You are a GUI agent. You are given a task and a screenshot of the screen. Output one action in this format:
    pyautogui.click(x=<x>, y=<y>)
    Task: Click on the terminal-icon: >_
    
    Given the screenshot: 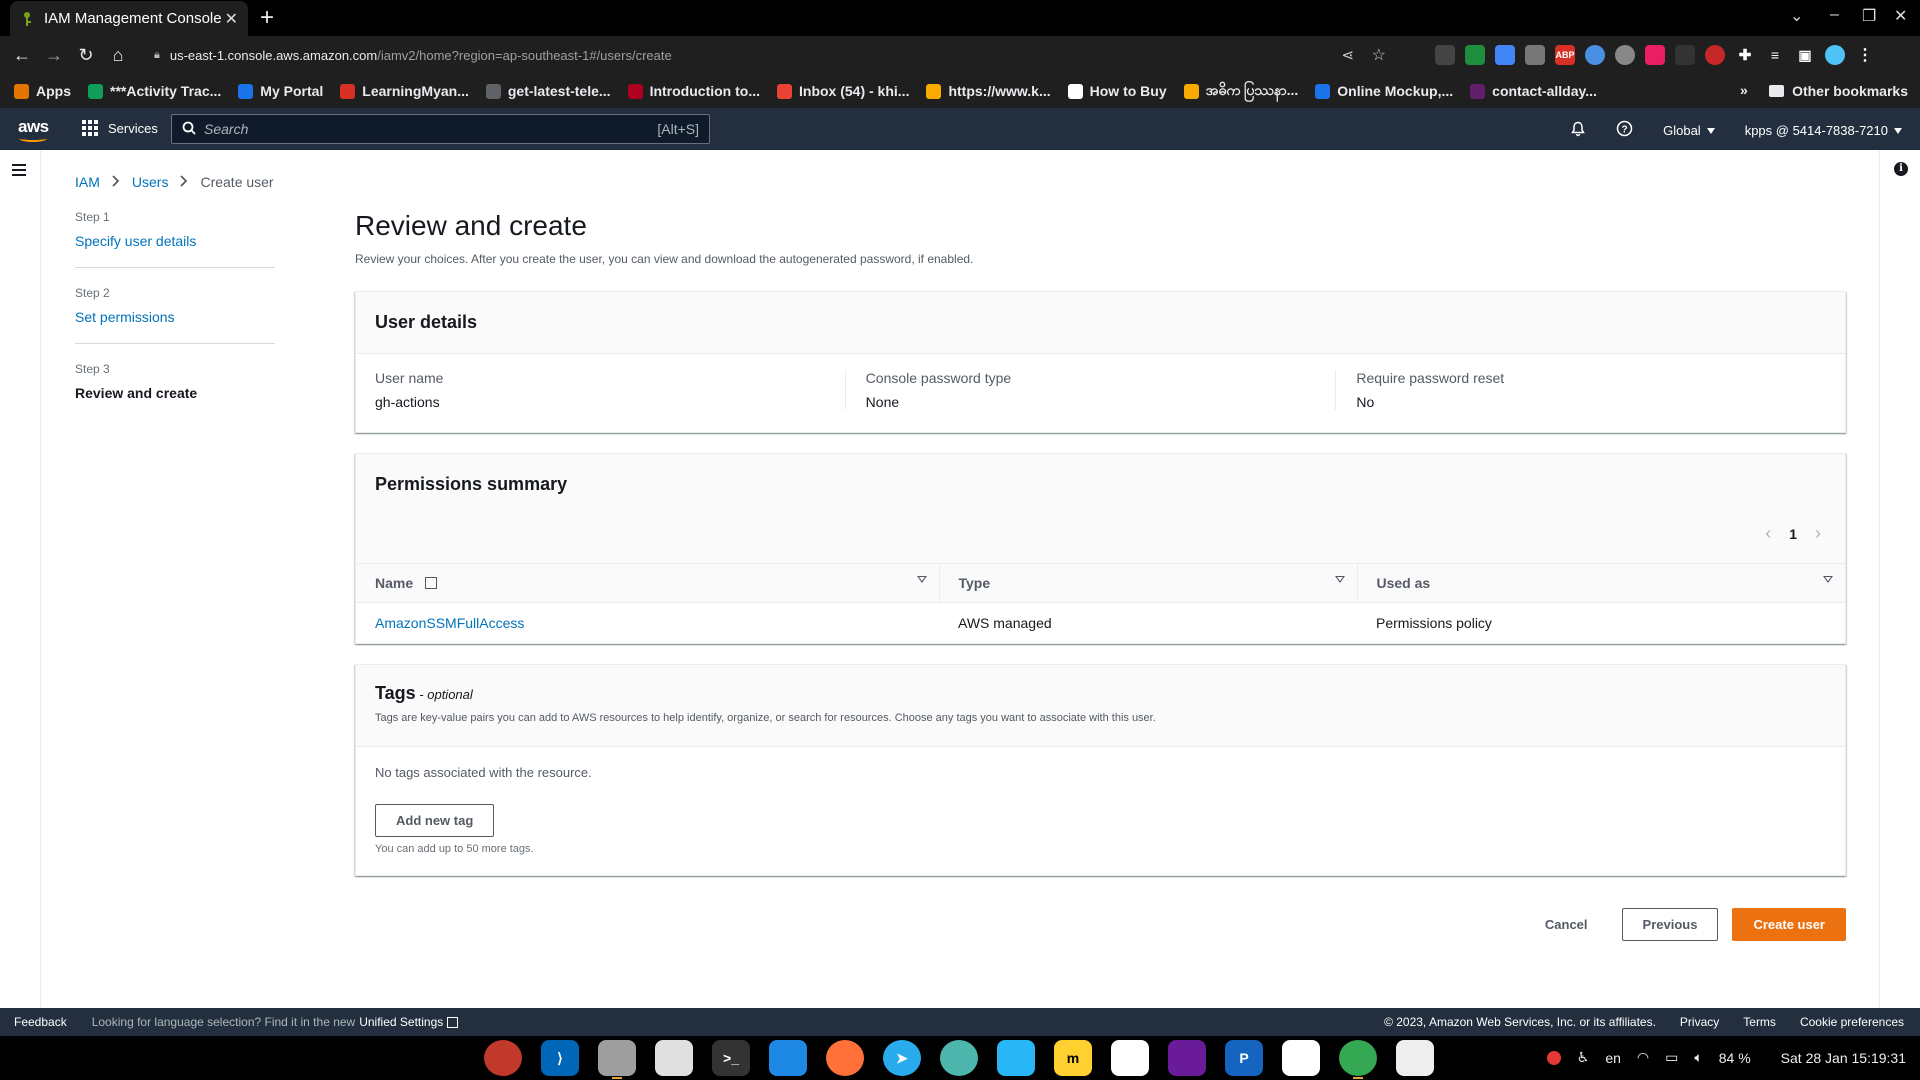 What is the action you would take?
    pyautogui.click(x=731, y=1058)
    